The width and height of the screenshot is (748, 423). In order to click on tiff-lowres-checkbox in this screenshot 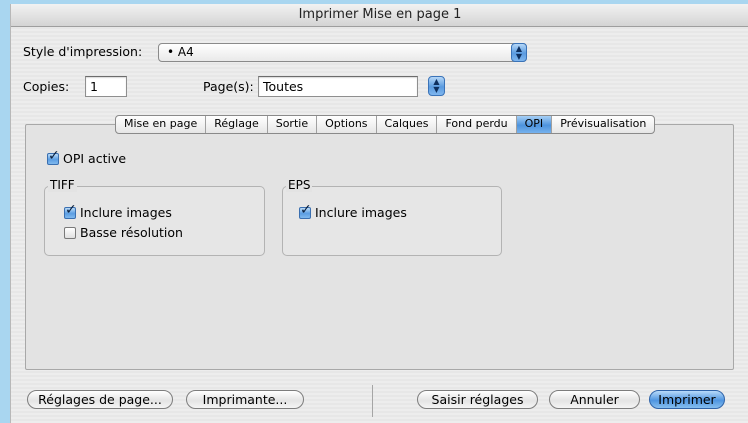, I will do `click(70, 233)`.